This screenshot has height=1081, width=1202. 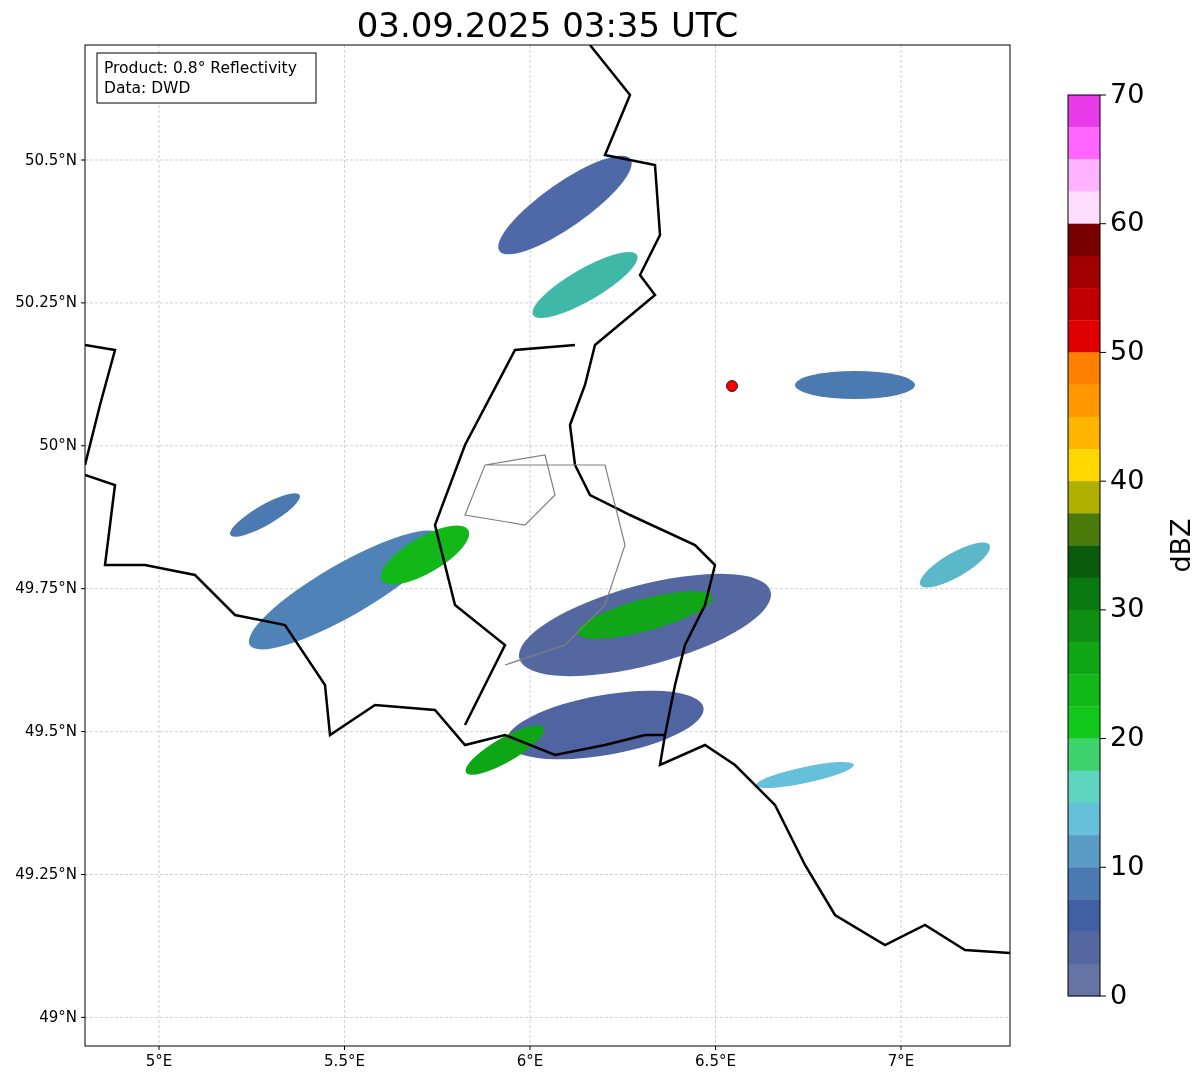 I want to click on colorbar-tick-label: 50, so click(x=1127, y=350).